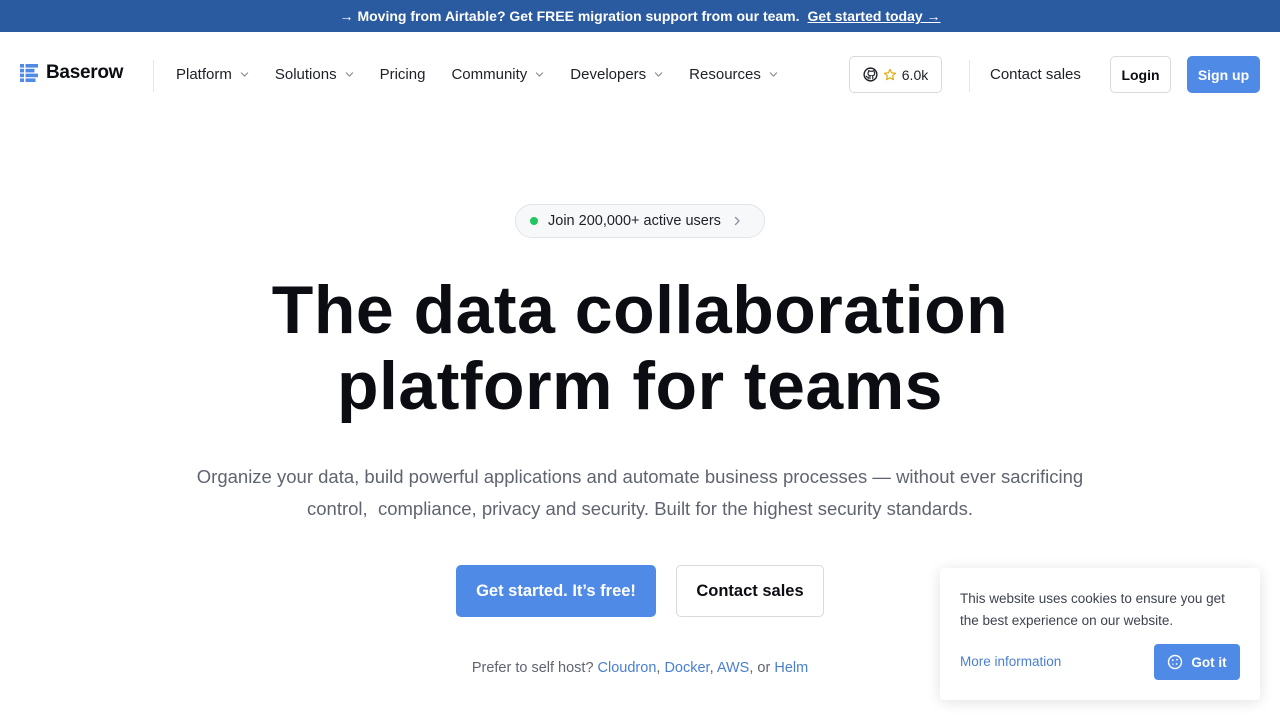  I want to click on nav-item-developers: Developers, so click(616, 74).